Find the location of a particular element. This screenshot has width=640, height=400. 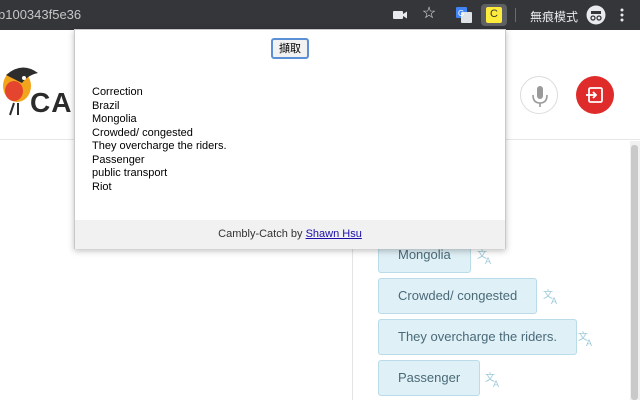

word-item: Crowded/ congested is located at coordinates (142, 132).